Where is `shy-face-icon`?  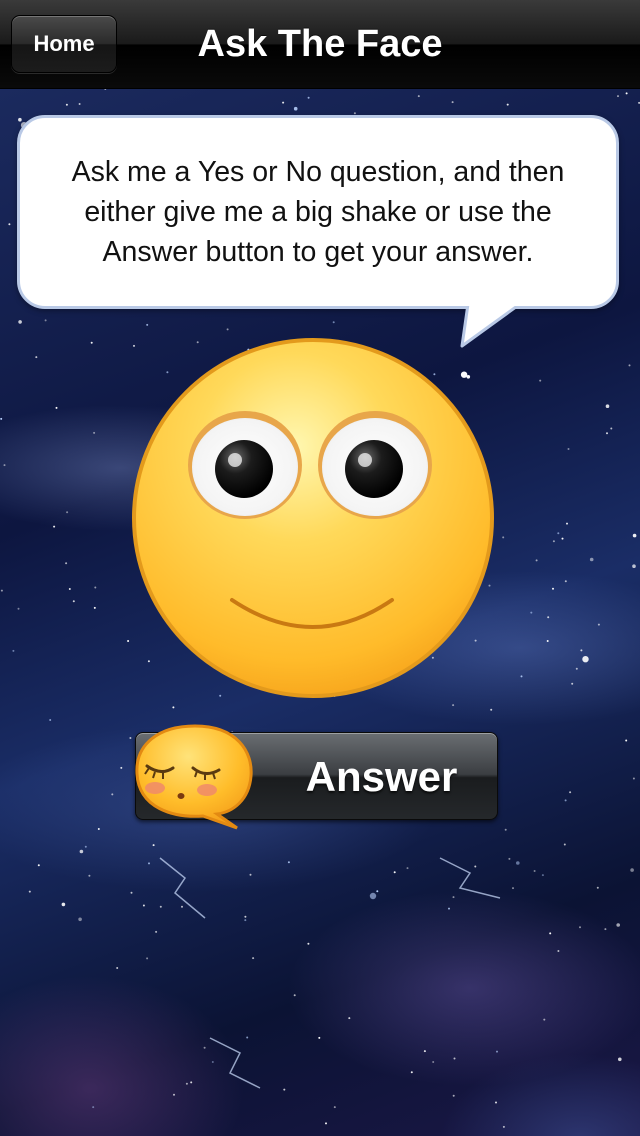
shy-face-icon is located at coordinates (194, 777).